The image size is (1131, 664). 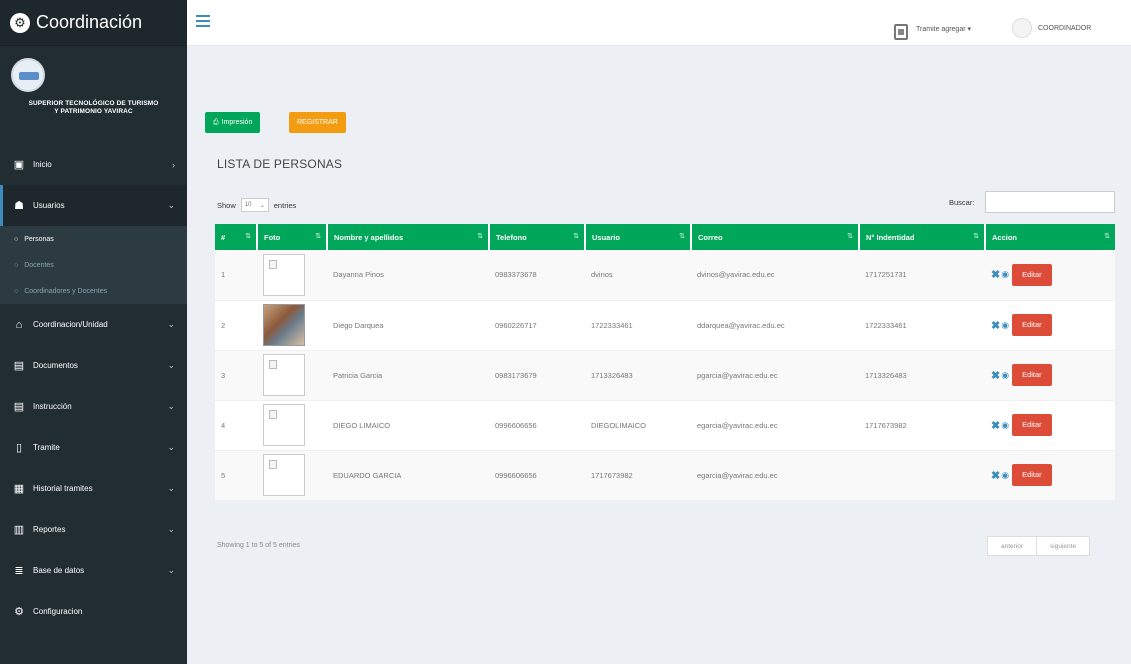 What do you see at coordinates (317, 122) in the screenshot?
I see `register-button: REGISTRAR` at bounding box center [317, 122].